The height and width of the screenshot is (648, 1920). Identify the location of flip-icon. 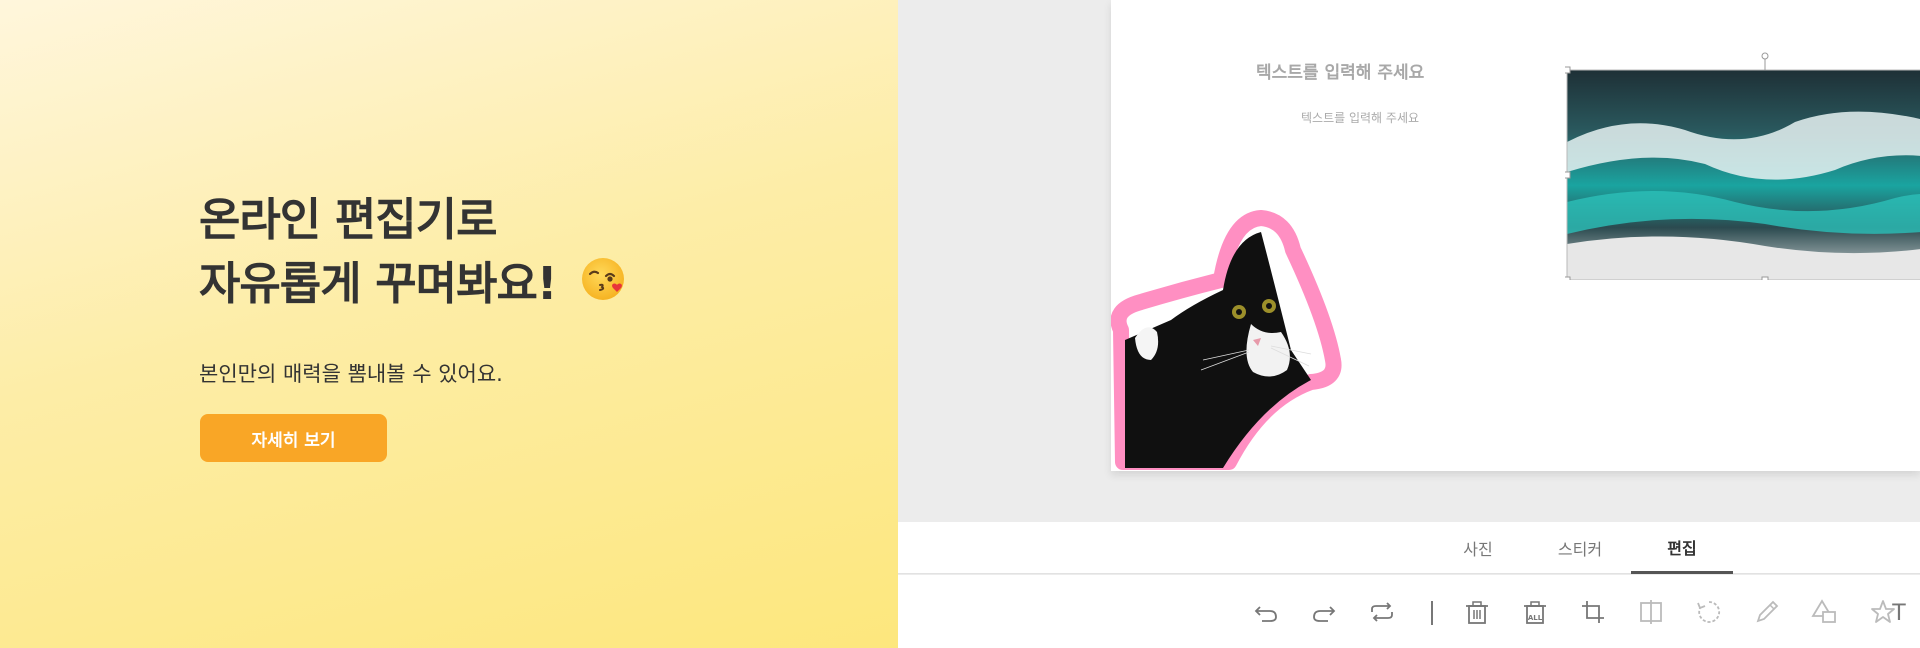
(1651, 612).